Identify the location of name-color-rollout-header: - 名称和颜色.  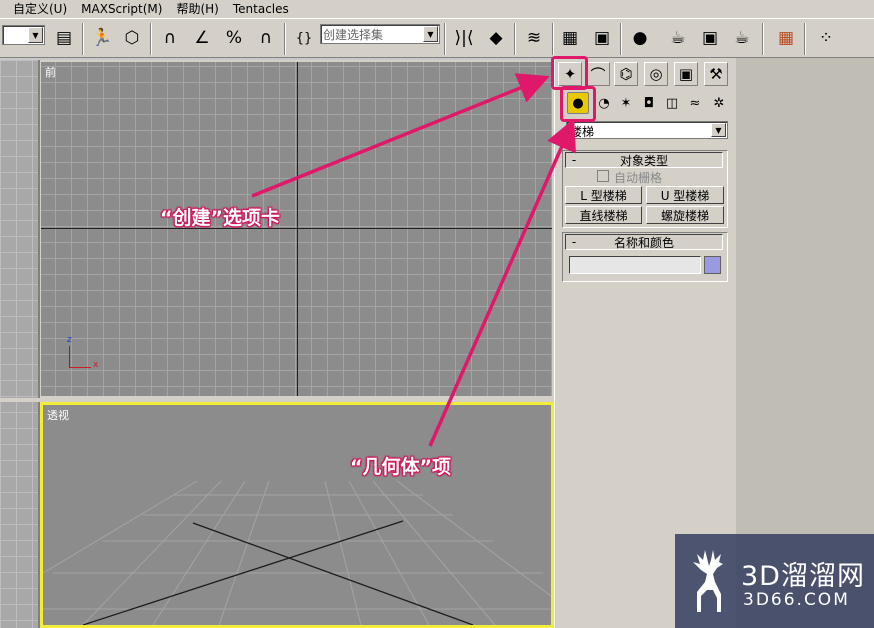
(644, 242).